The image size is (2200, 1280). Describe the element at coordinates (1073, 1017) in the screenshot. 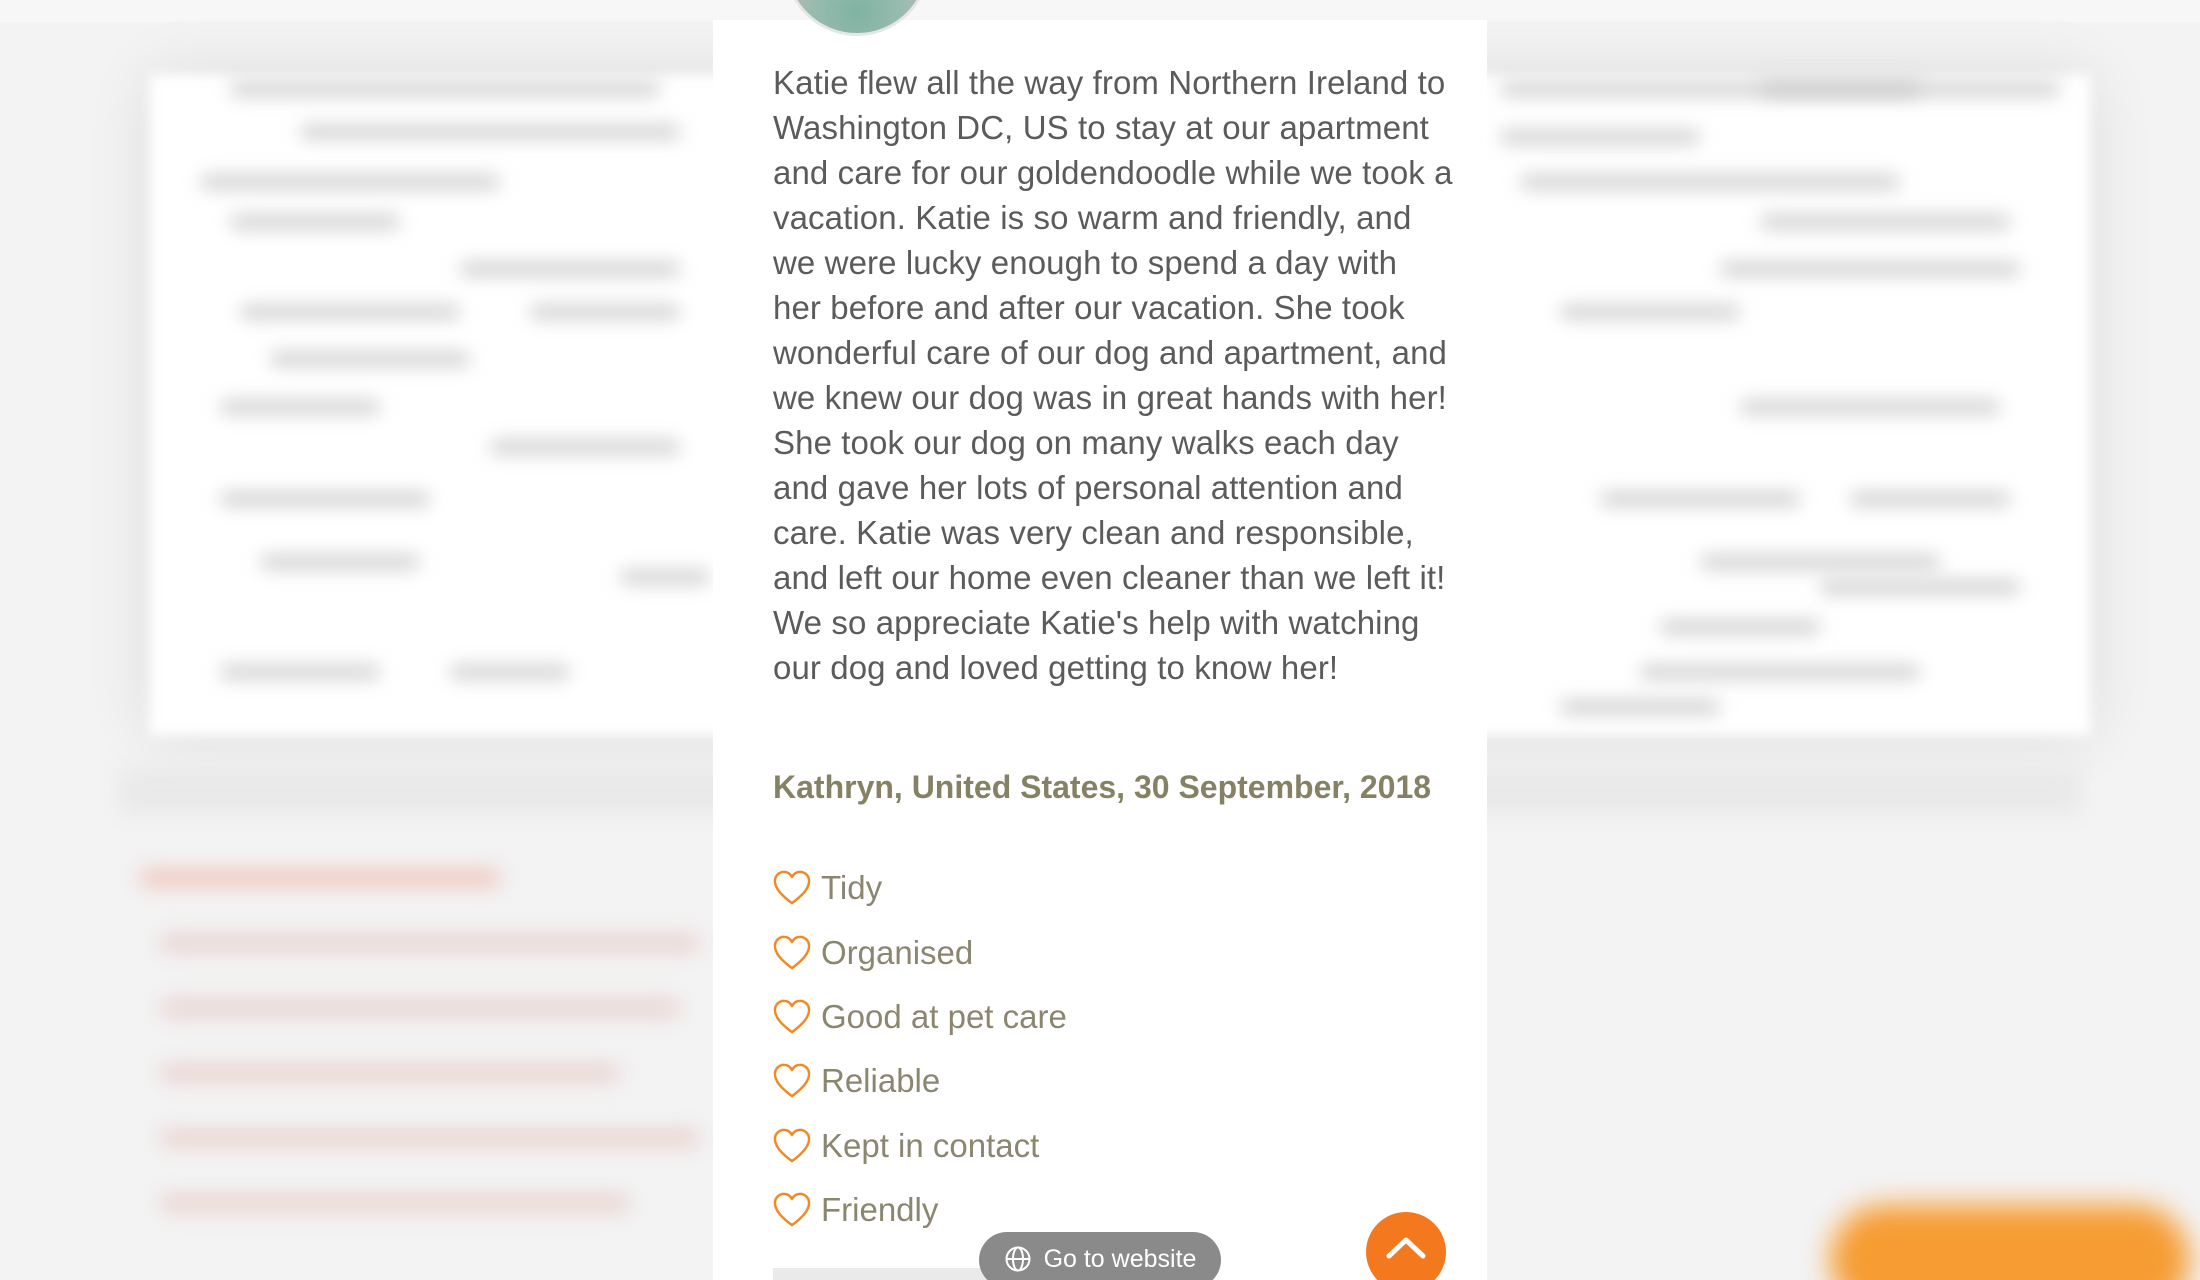

I see `trait-item: Good at pet care` at that location.